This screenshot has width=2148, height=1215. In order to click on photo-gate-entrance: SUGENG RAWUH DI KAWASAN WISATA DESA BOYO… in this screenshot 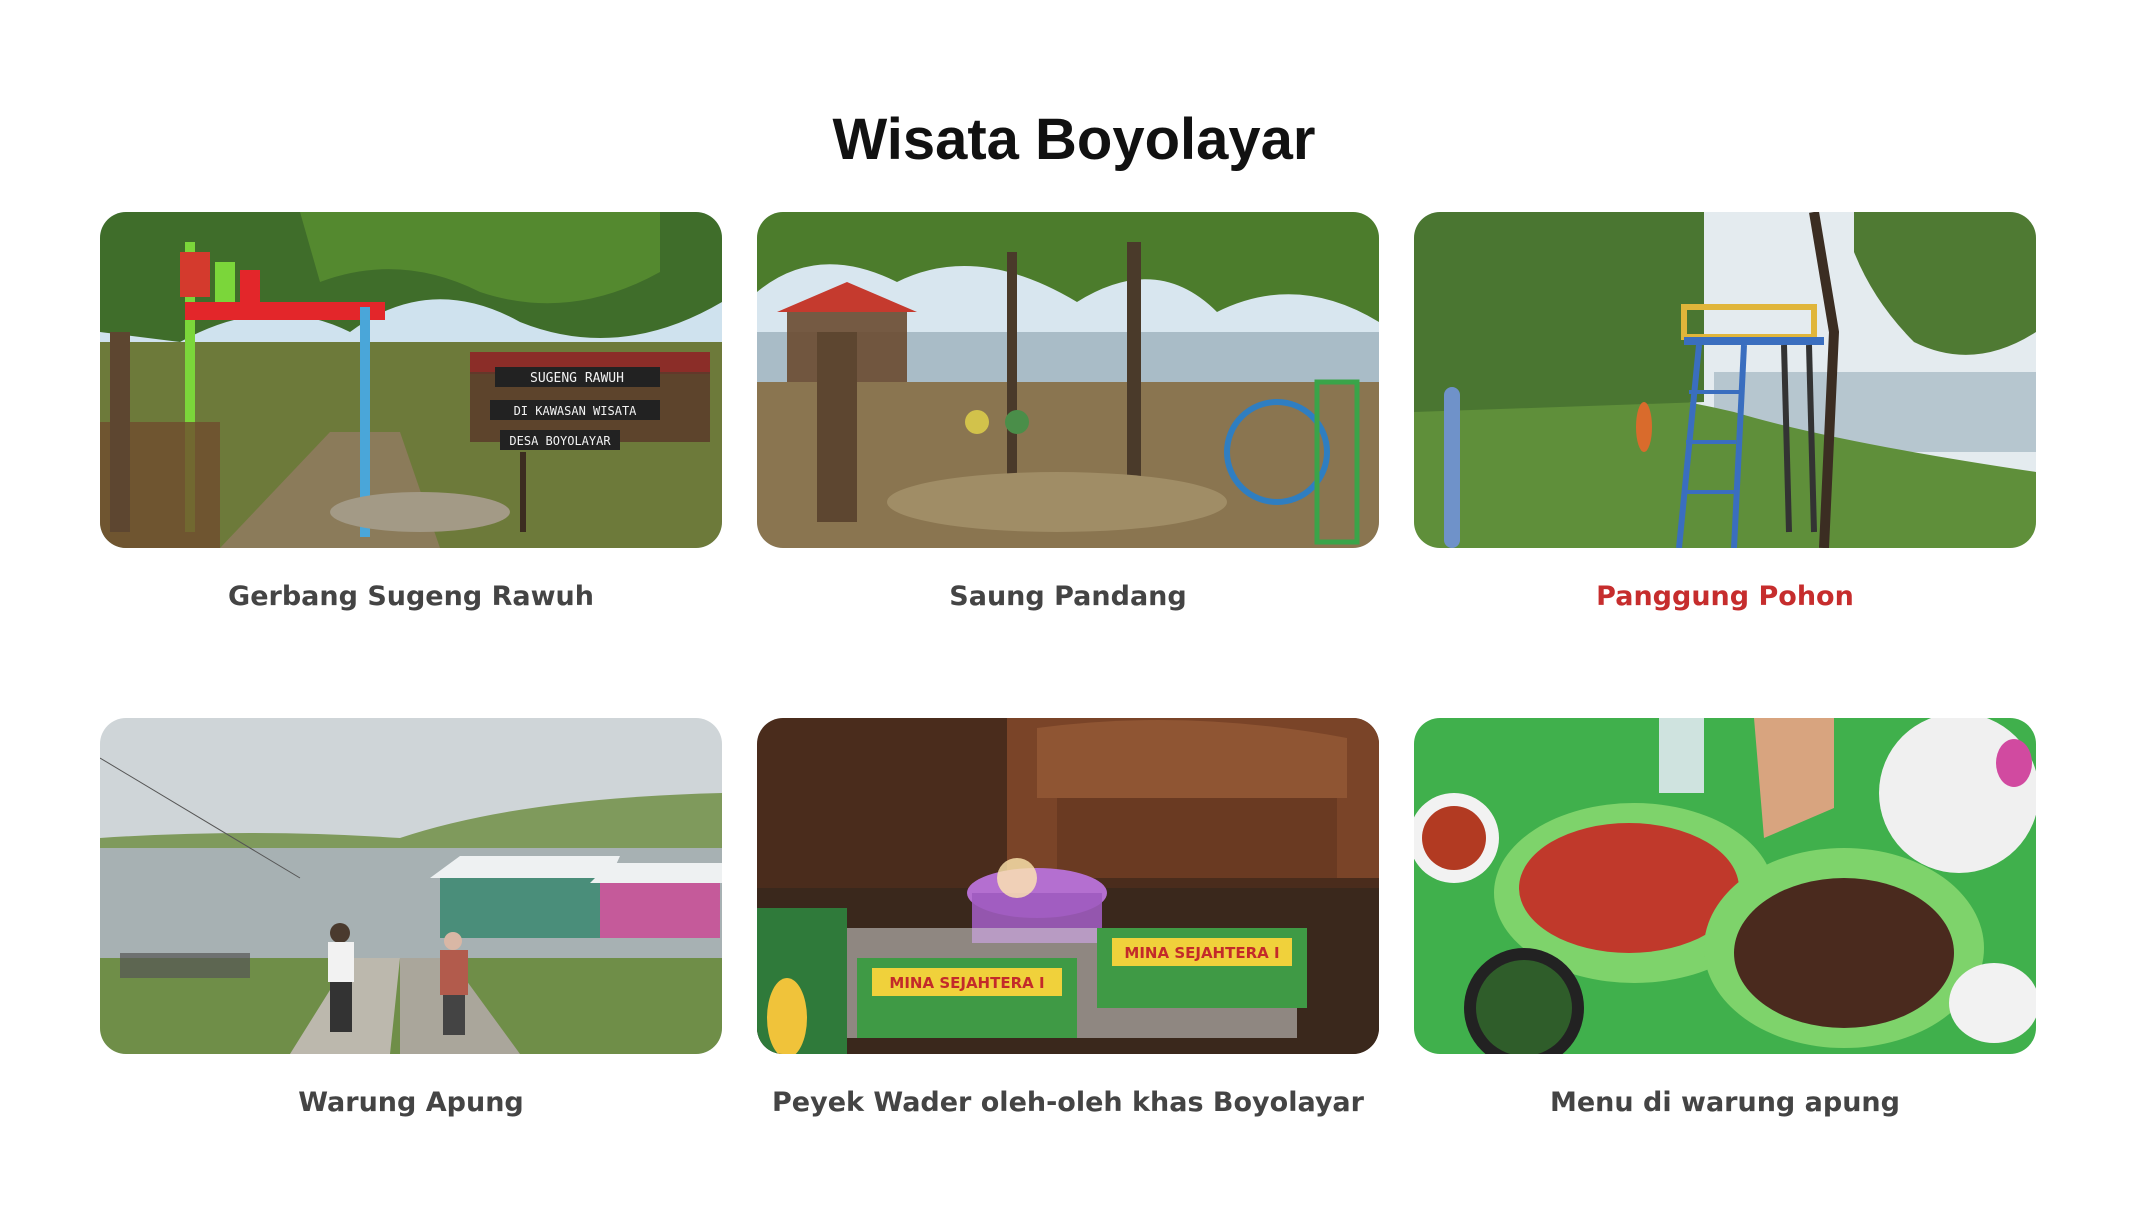, I will do `click(411, 380)`.